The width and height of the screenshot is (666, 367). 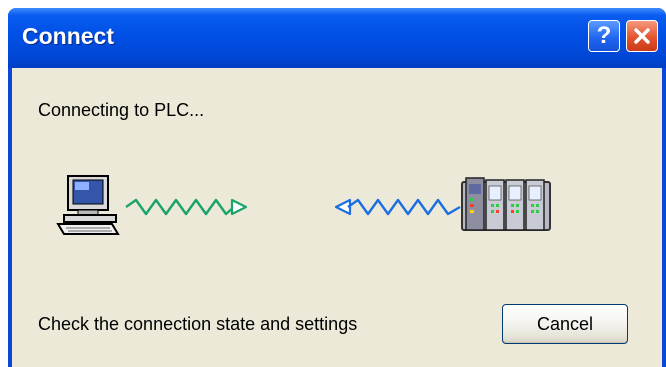 I want to click on close-icon, so click(x=642, y=36).